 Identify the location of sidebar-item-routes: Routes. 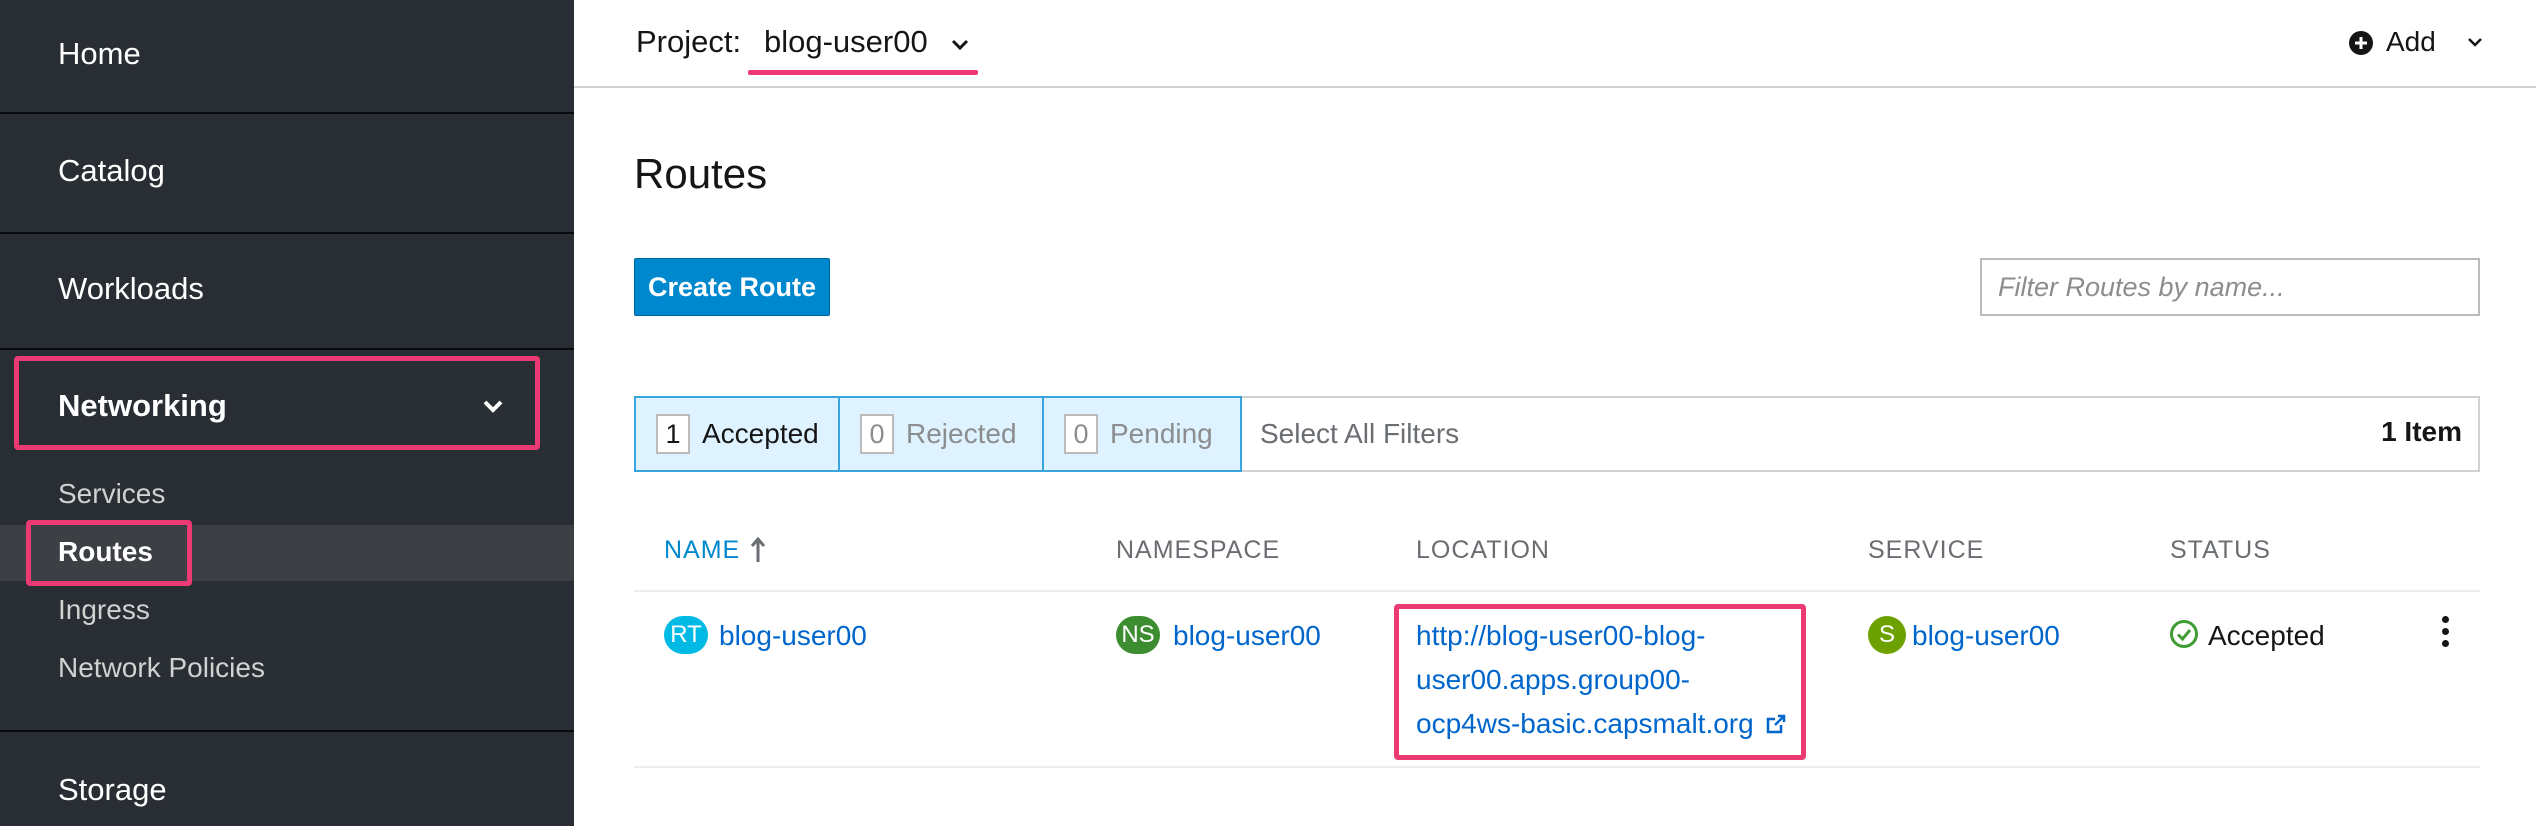
(287, 553).